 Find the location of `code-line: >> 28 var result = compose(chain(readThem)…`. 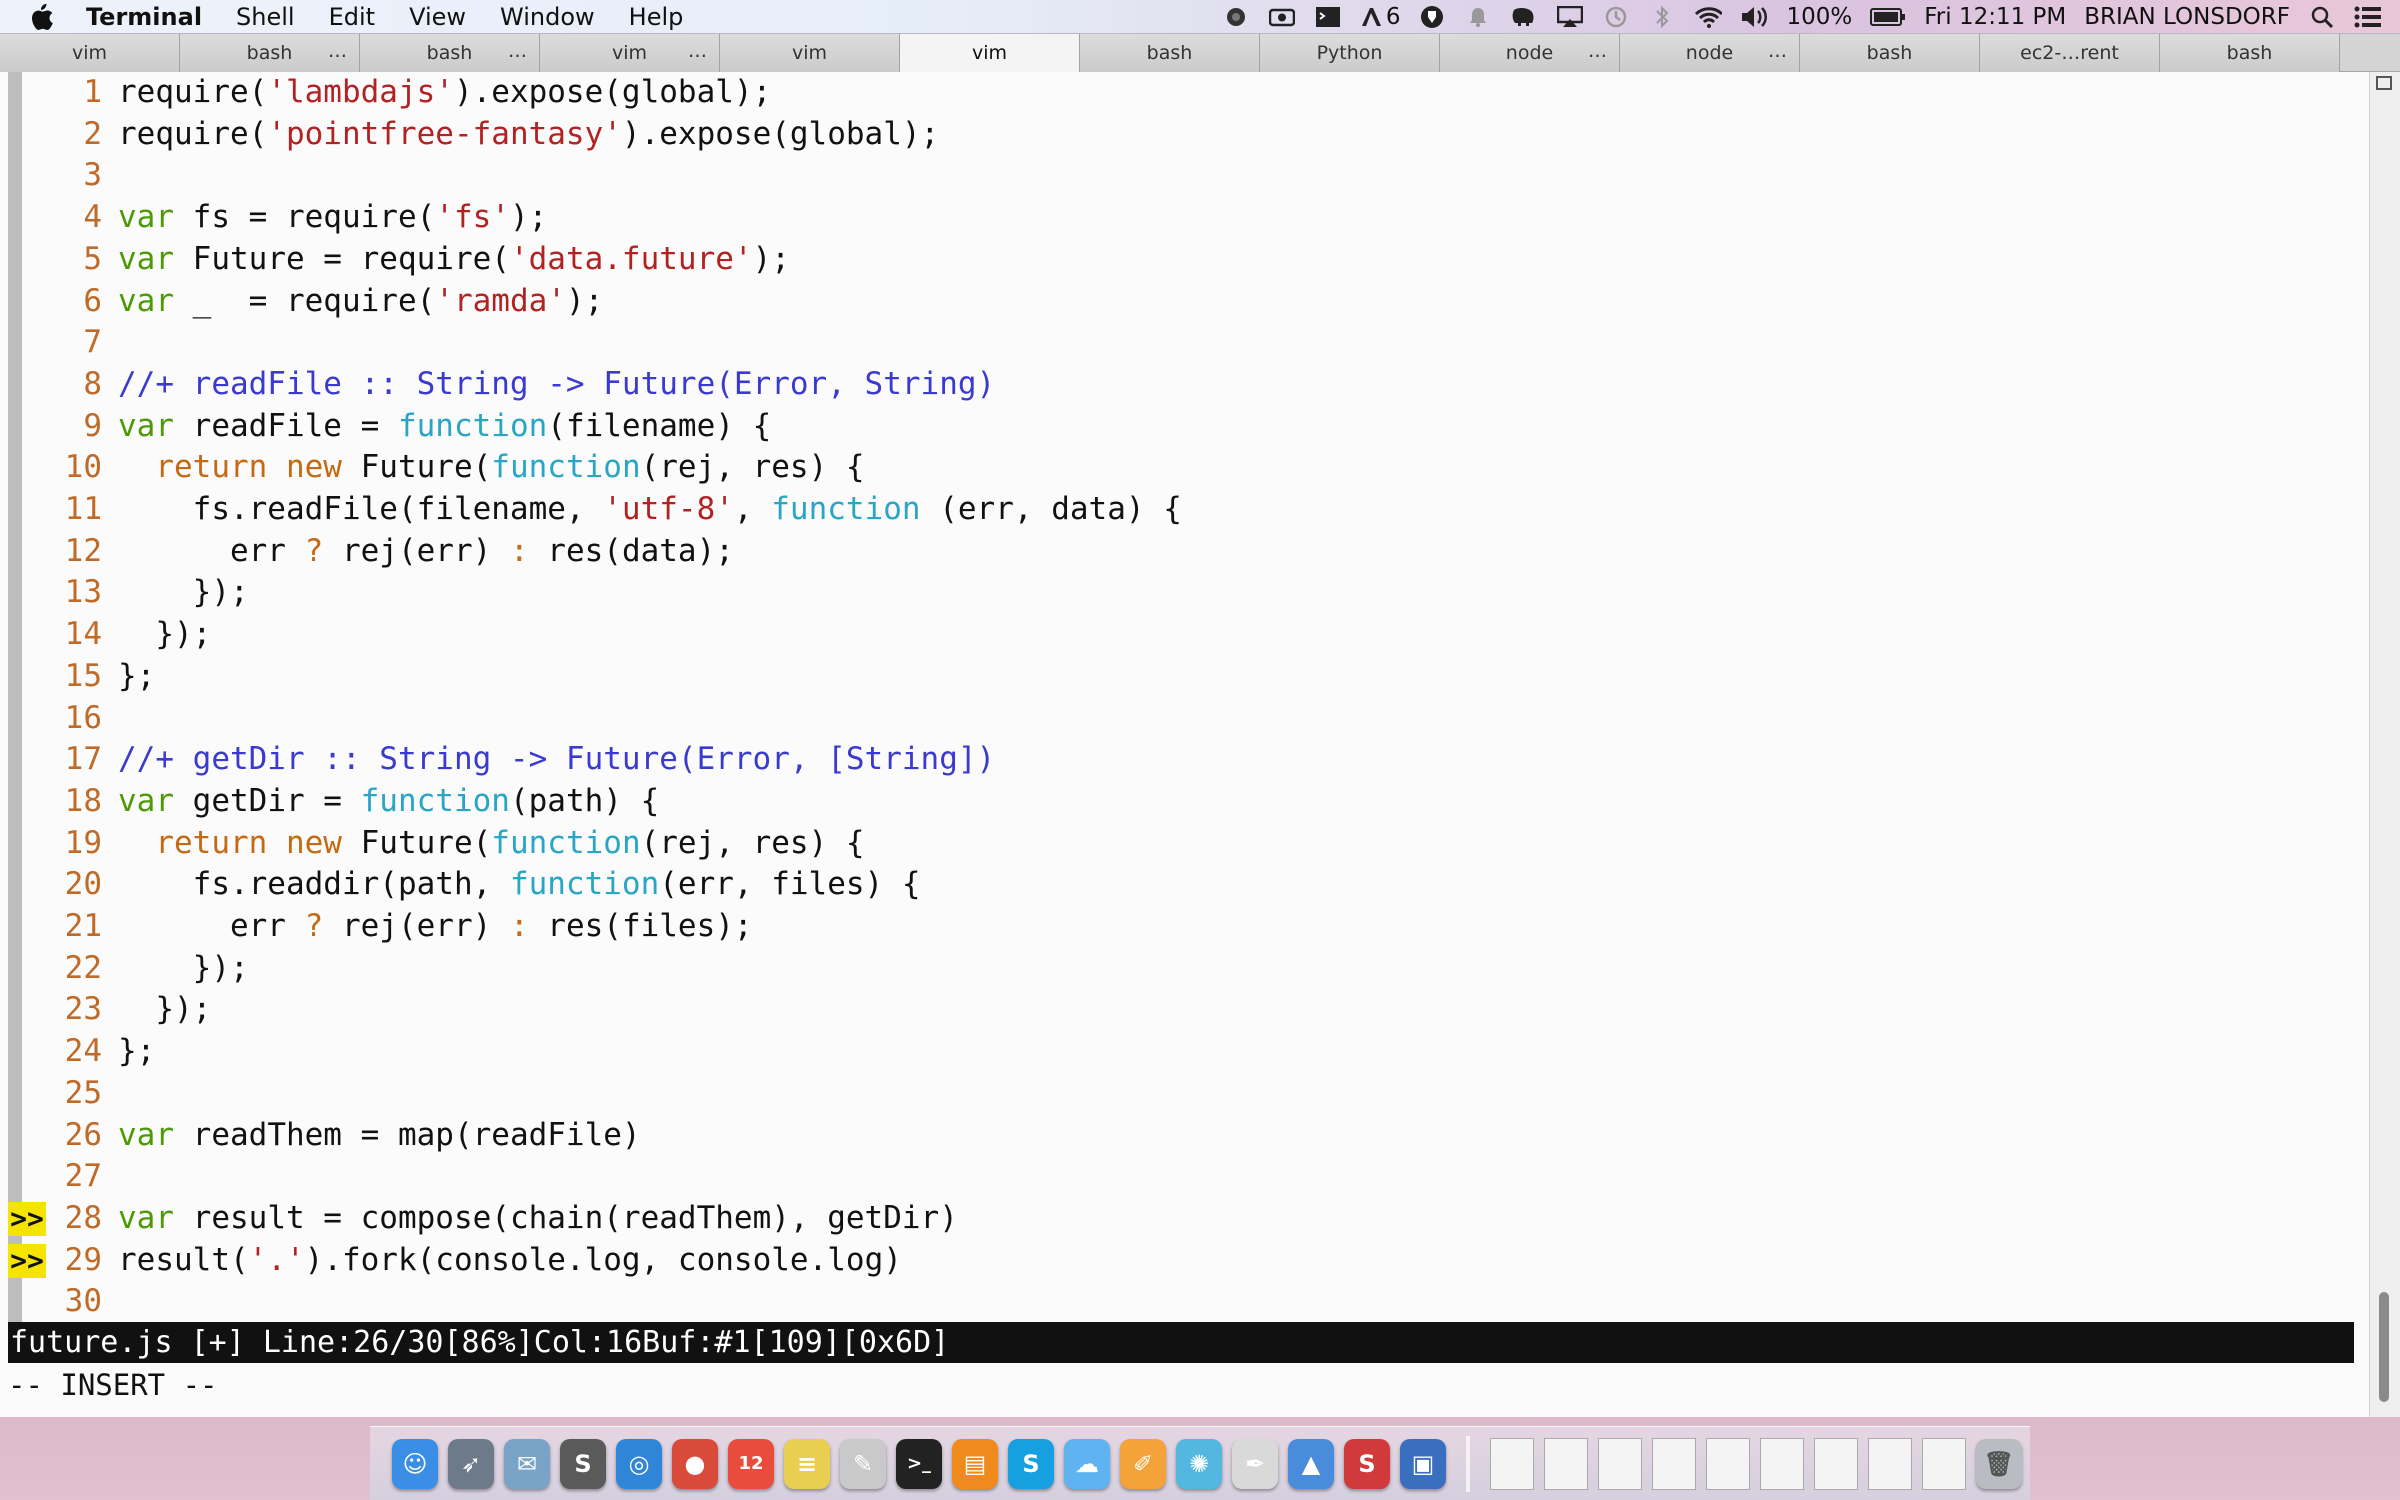

code-line: >> 28 var result = compose(chain(readThem)… is located at coordinates (1180, 1219).